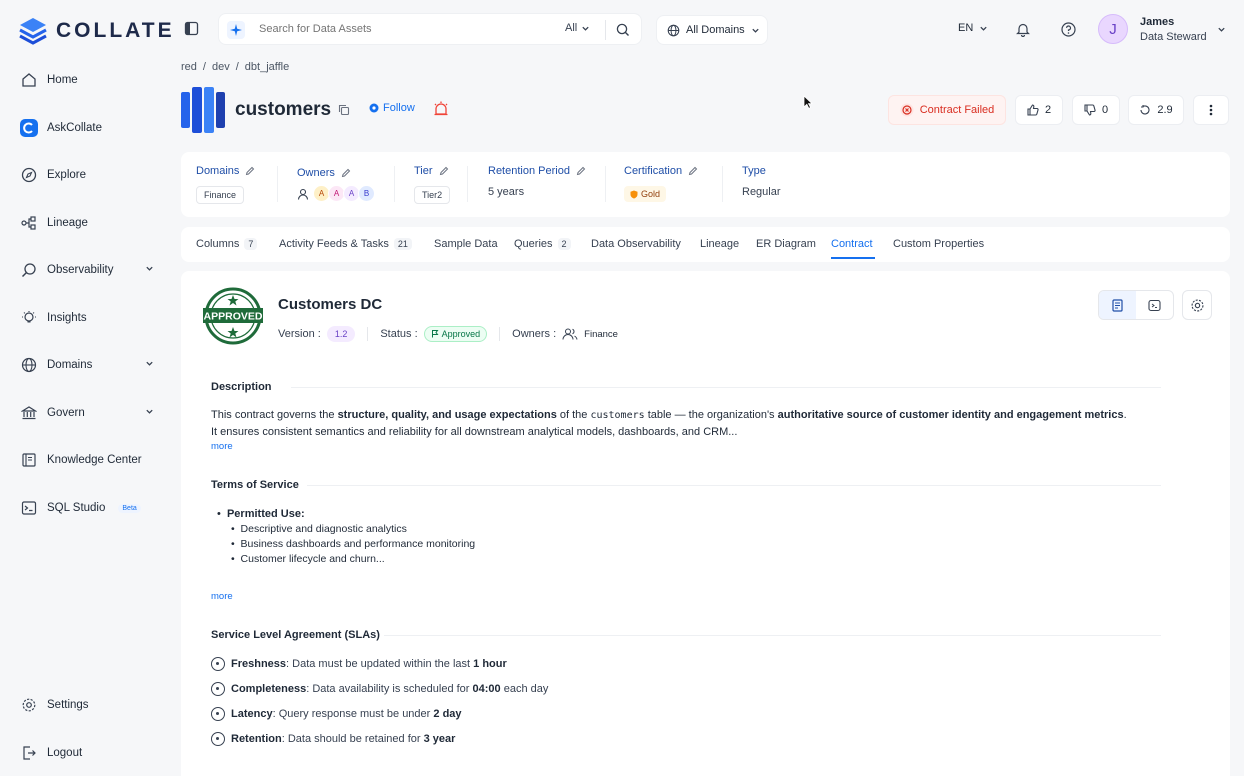 The width and height of the screenshot is (1244, 776). Describe the element at coordinates (715, 30) in the screenshot. I see `domain-selector-label: All Domains` at that location.